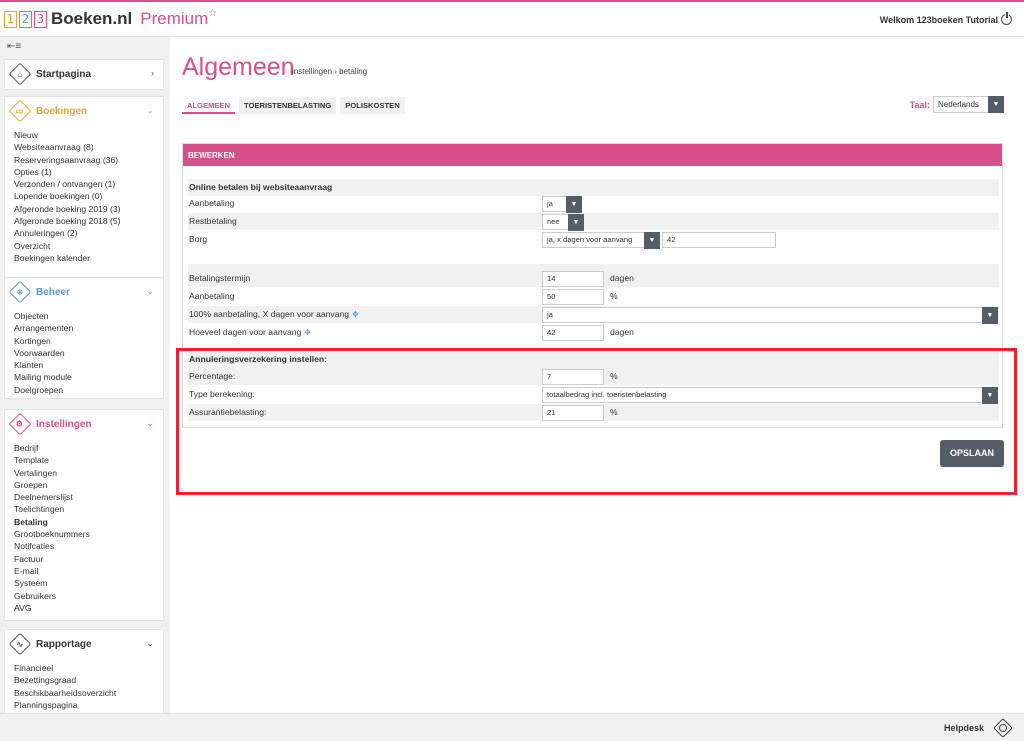 The height and width of the screenshot is (741, 1024). What do you see at coordinates (1003, 728) in the screenshot?
I see `helpdesk-icon` at bounding box center [1003, 728].